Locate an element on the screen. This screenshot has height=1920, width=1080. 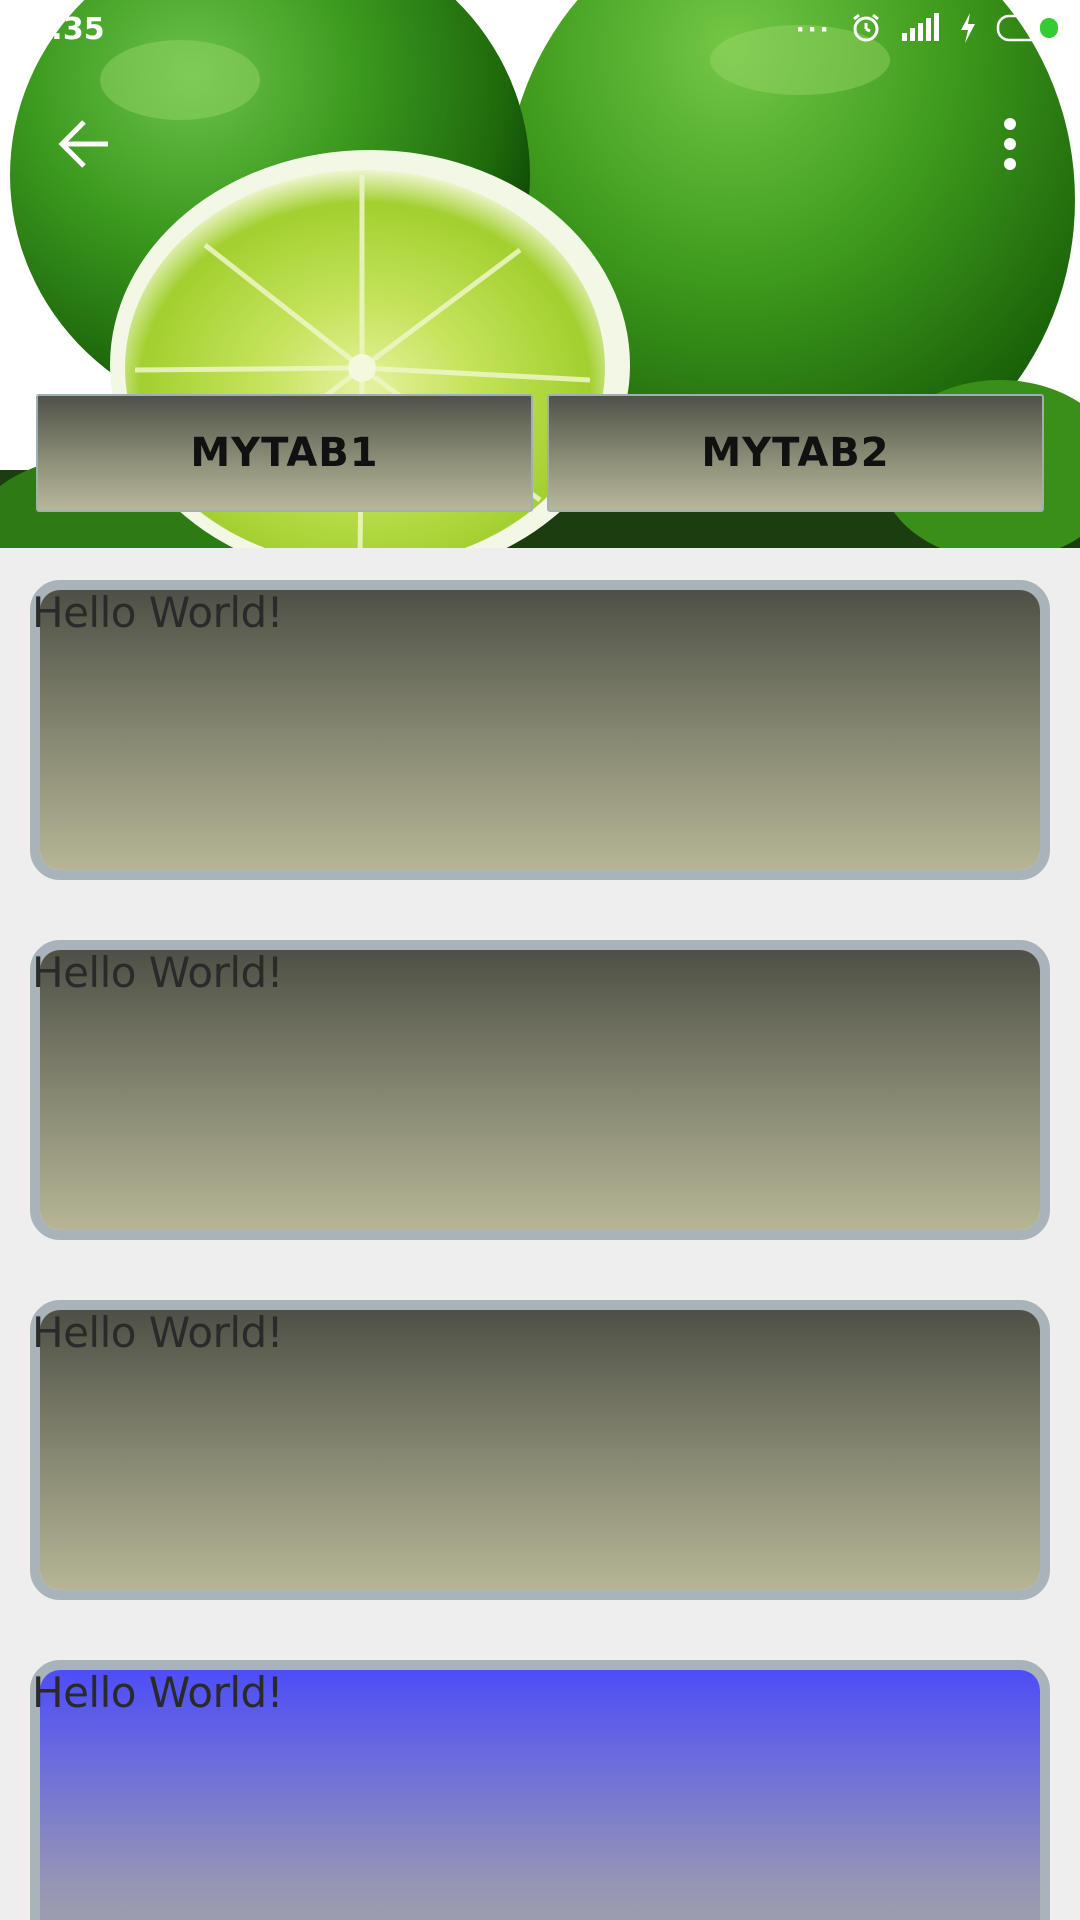
overflow-menu-icon is located at coordinates (1010, 144).